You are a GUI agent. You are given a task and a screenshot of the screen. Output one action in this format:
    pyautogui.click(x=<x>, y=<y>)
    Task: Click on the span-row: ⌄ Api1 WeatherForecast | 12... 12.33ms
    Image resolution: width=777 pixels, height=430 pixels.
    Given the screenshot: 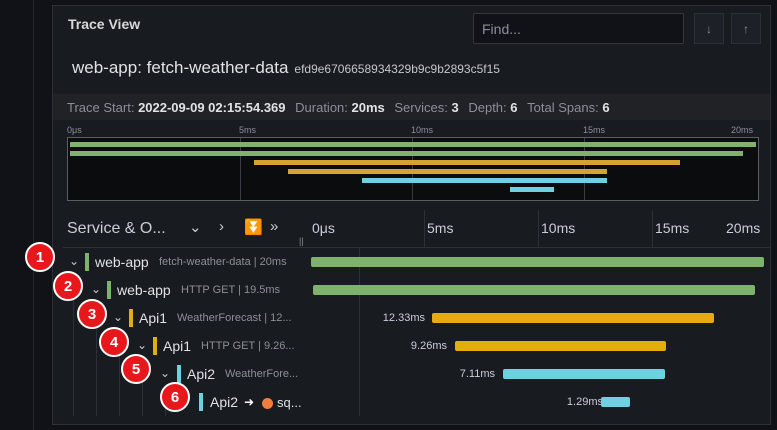 What is the action you would take?
    pyautogui.click(x=416, y=318)
    